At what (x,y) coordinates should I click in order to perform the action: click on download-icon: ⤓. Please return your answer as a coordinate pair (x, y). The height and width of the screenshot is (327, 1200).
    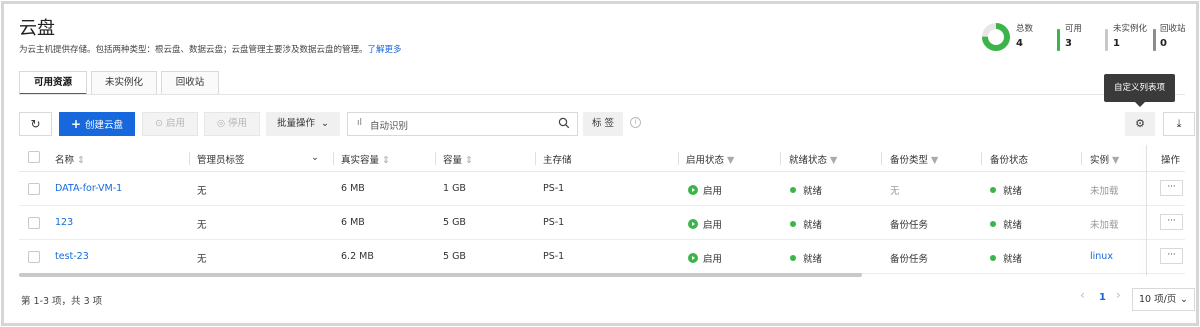
    Looking at the image, I should click on (1179, 123).